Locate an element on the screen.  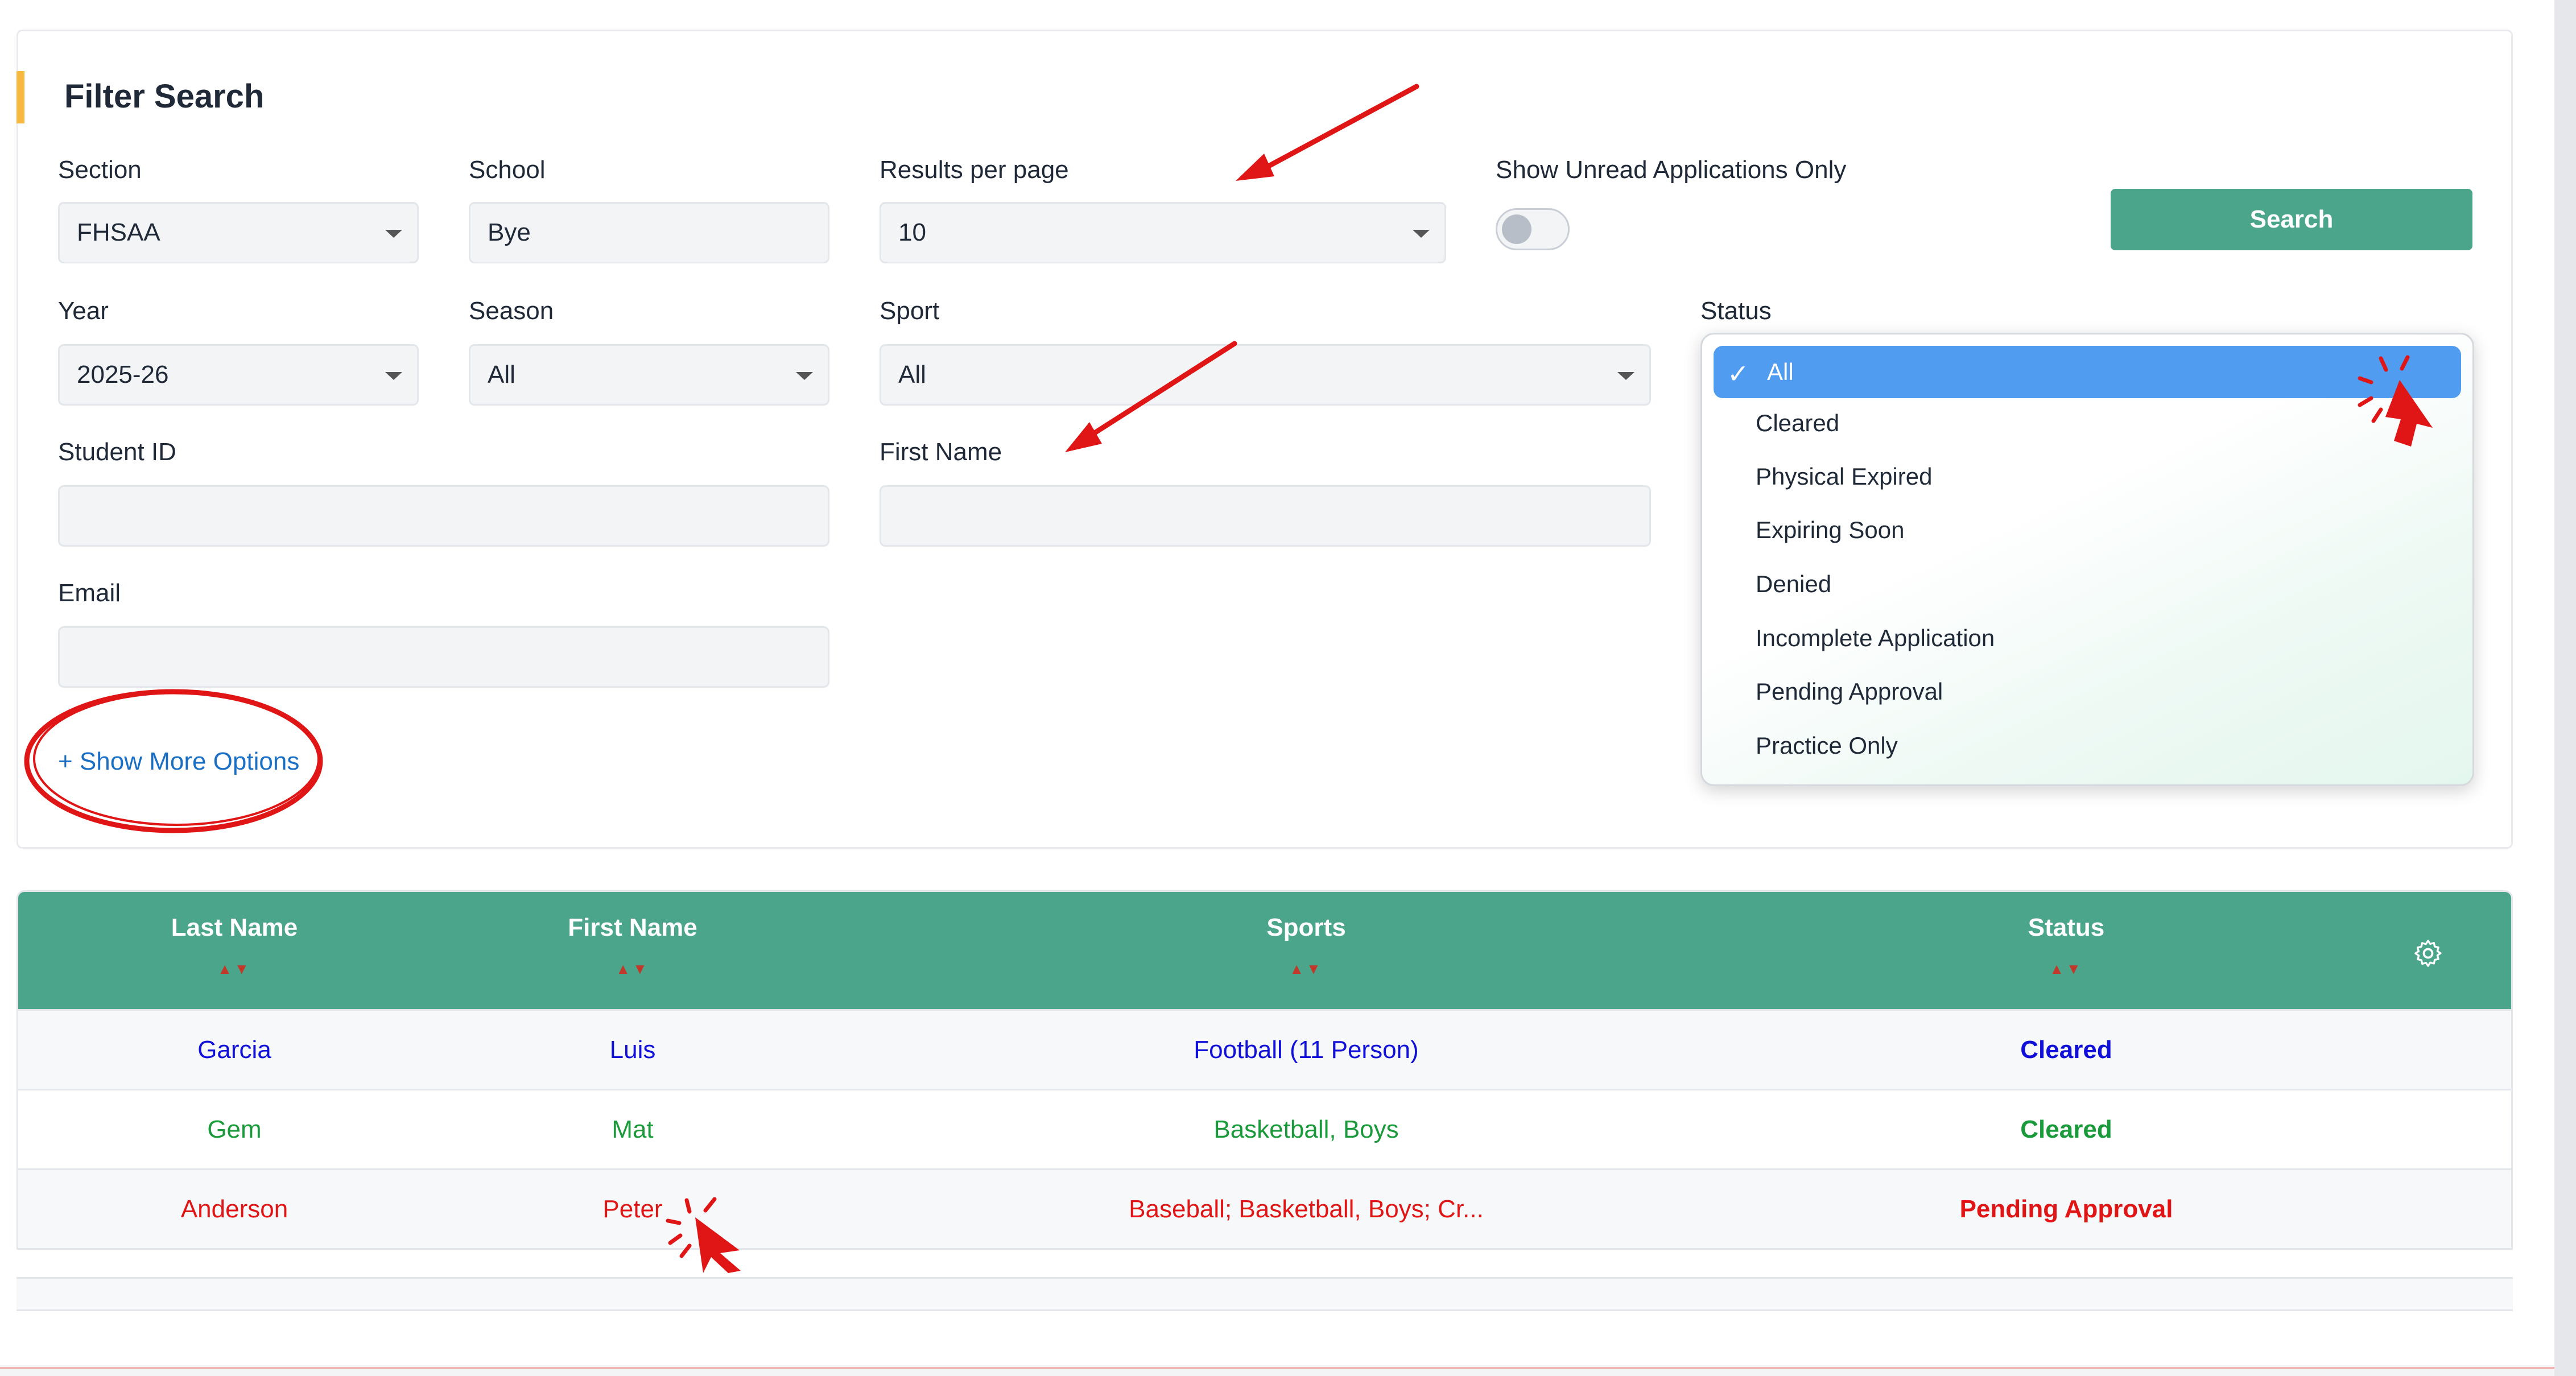
student-id-input is located at coordinates (444, 516).